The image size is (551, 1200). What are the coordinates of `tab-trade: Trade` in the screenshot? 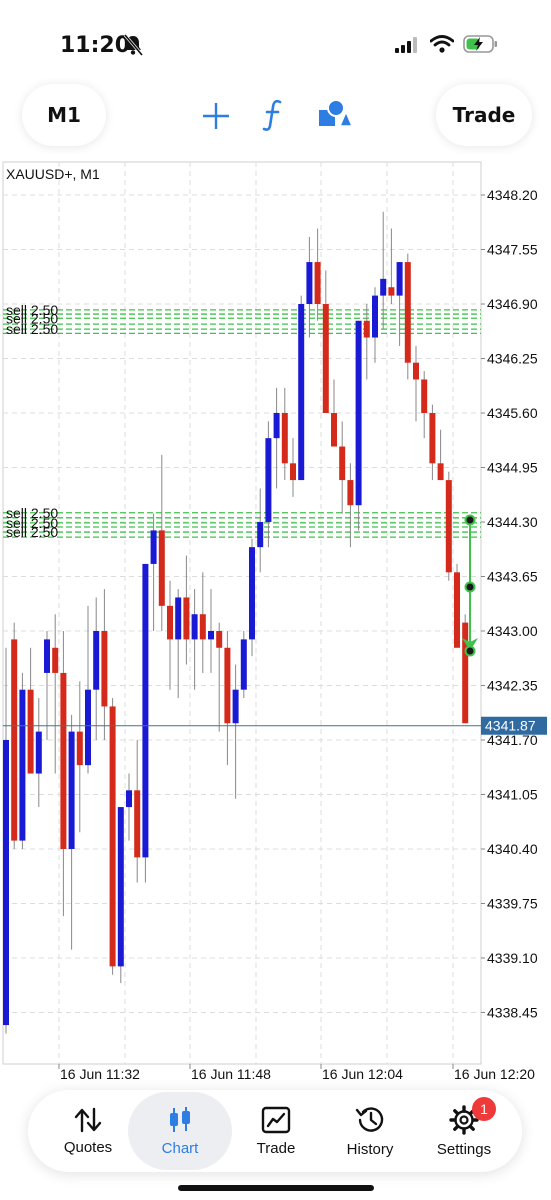 It's located at (276, 1131).